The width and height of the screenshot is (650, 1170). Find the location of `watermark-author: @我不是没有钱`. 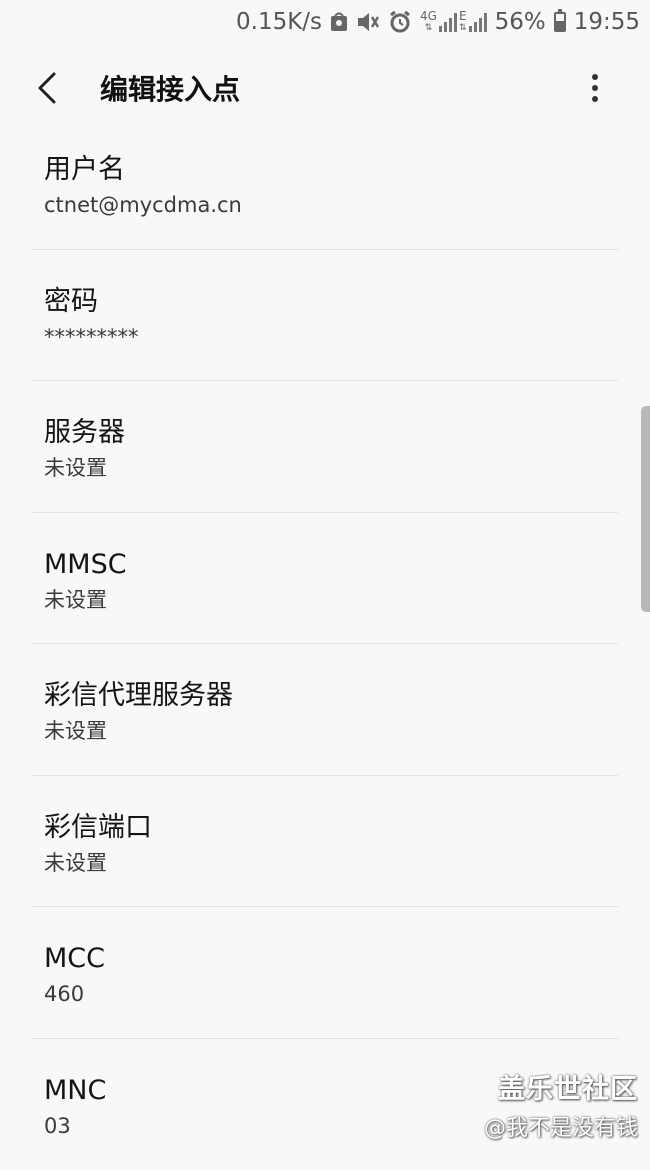

watermark-author: @我不是没有钱 is located at coordinates (561, 1126).